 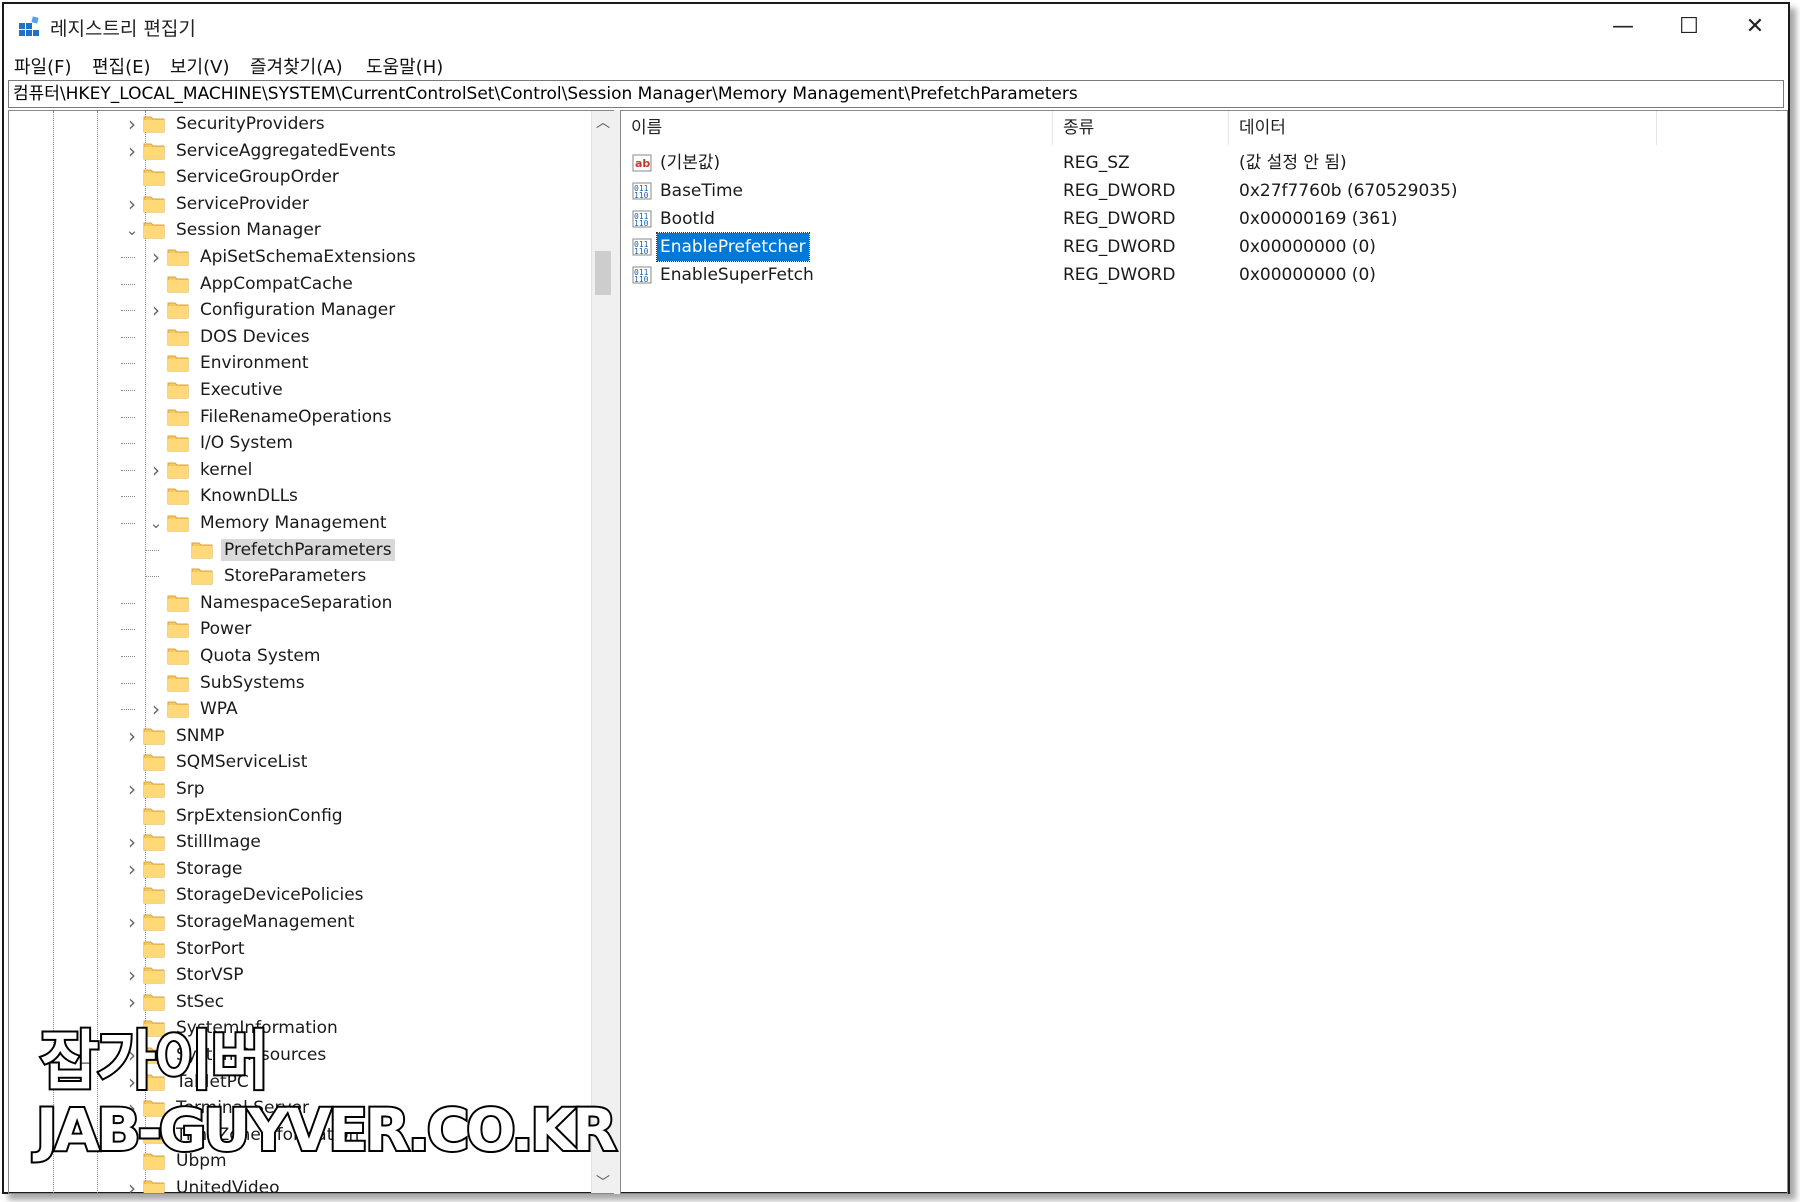 What do you see at coordinates (281, 603) in the screenshot?
I see `tree-node: NamespaceSeparation` at bounding box center [281, 603].